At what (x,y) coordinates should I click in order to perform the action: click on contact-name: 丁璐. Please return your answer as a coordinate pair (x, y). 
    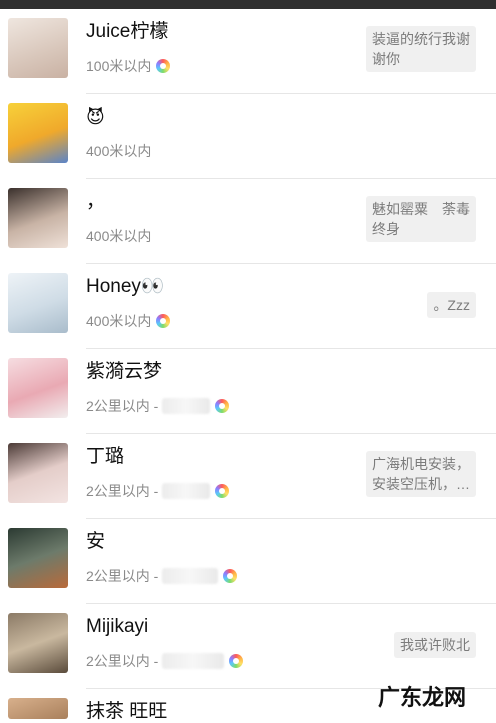
    Looking at the image, I should click on (105, 456).